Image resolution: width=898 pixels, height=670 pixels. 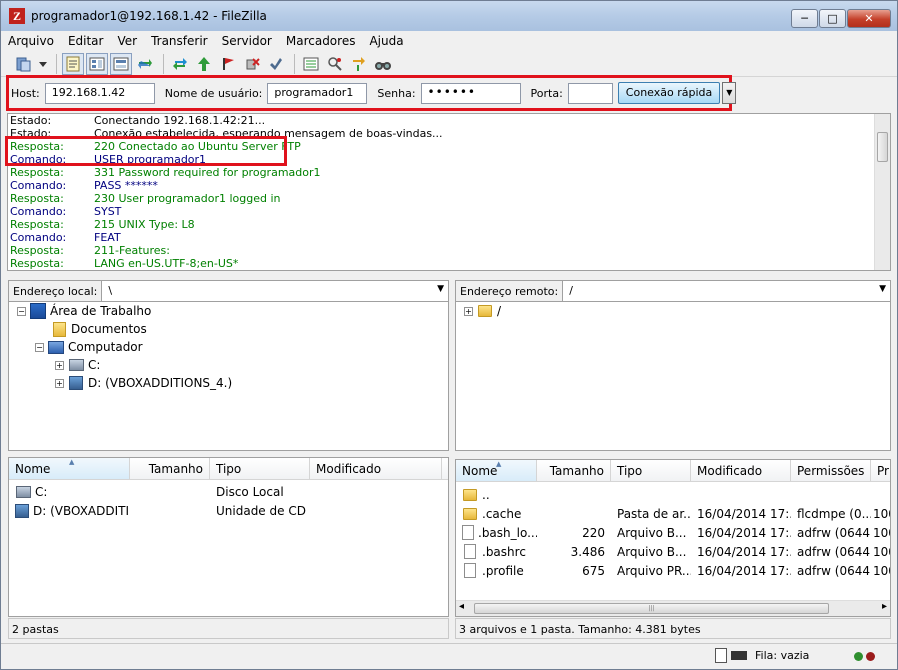 I want to click on process-queue-icon, so click(x=204, y=64).